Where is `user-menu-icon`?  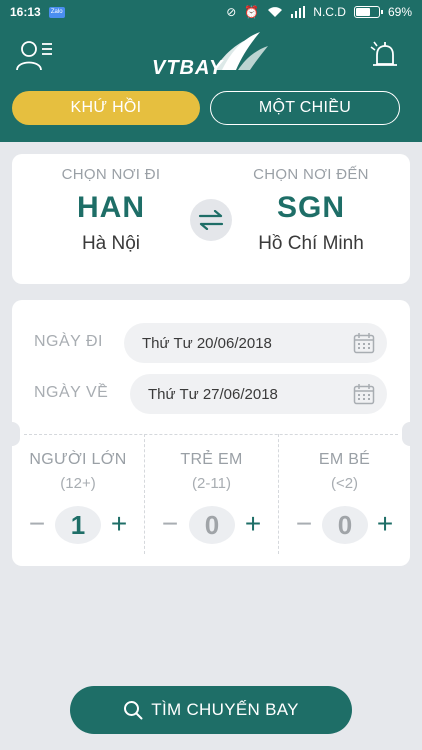
user-menu-icon is located at coordinates (35, 55).